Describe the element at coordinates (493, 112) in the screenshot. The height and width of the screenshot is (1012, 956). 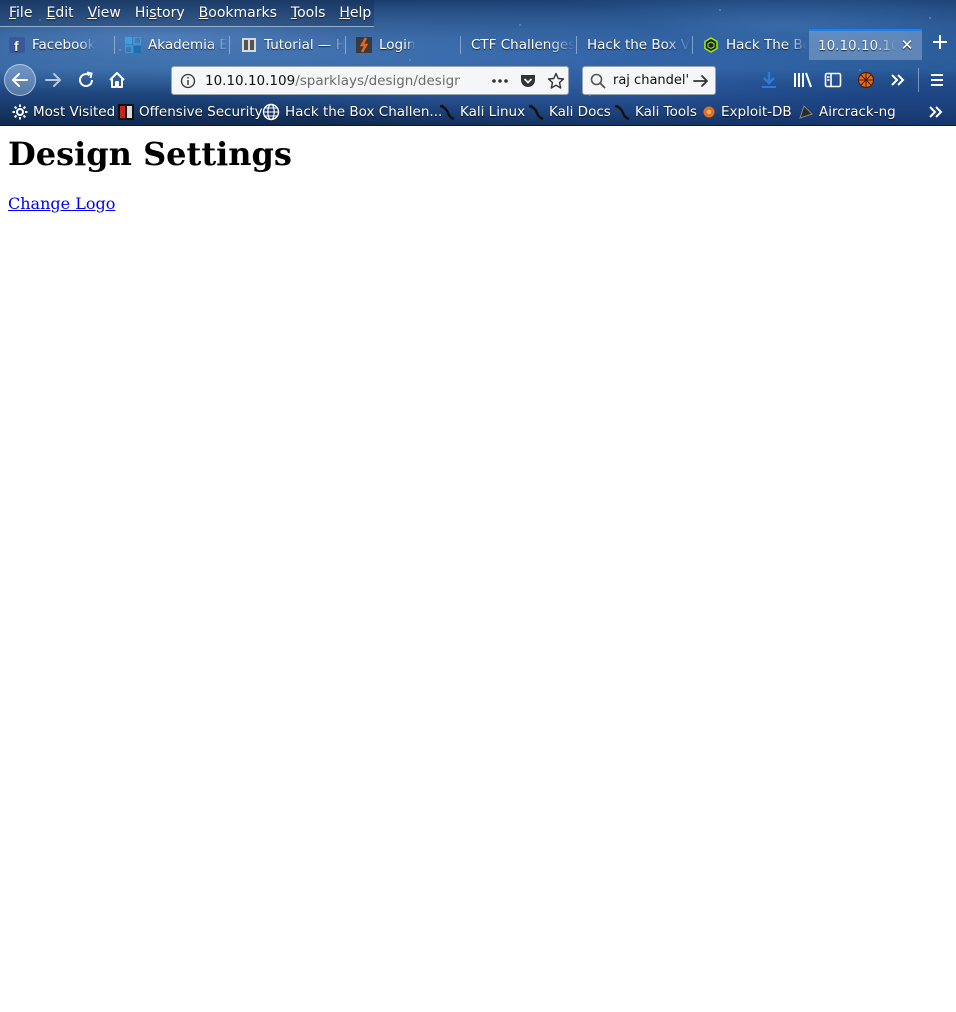
I see `bookmark-label: Kali Linux` at that location.